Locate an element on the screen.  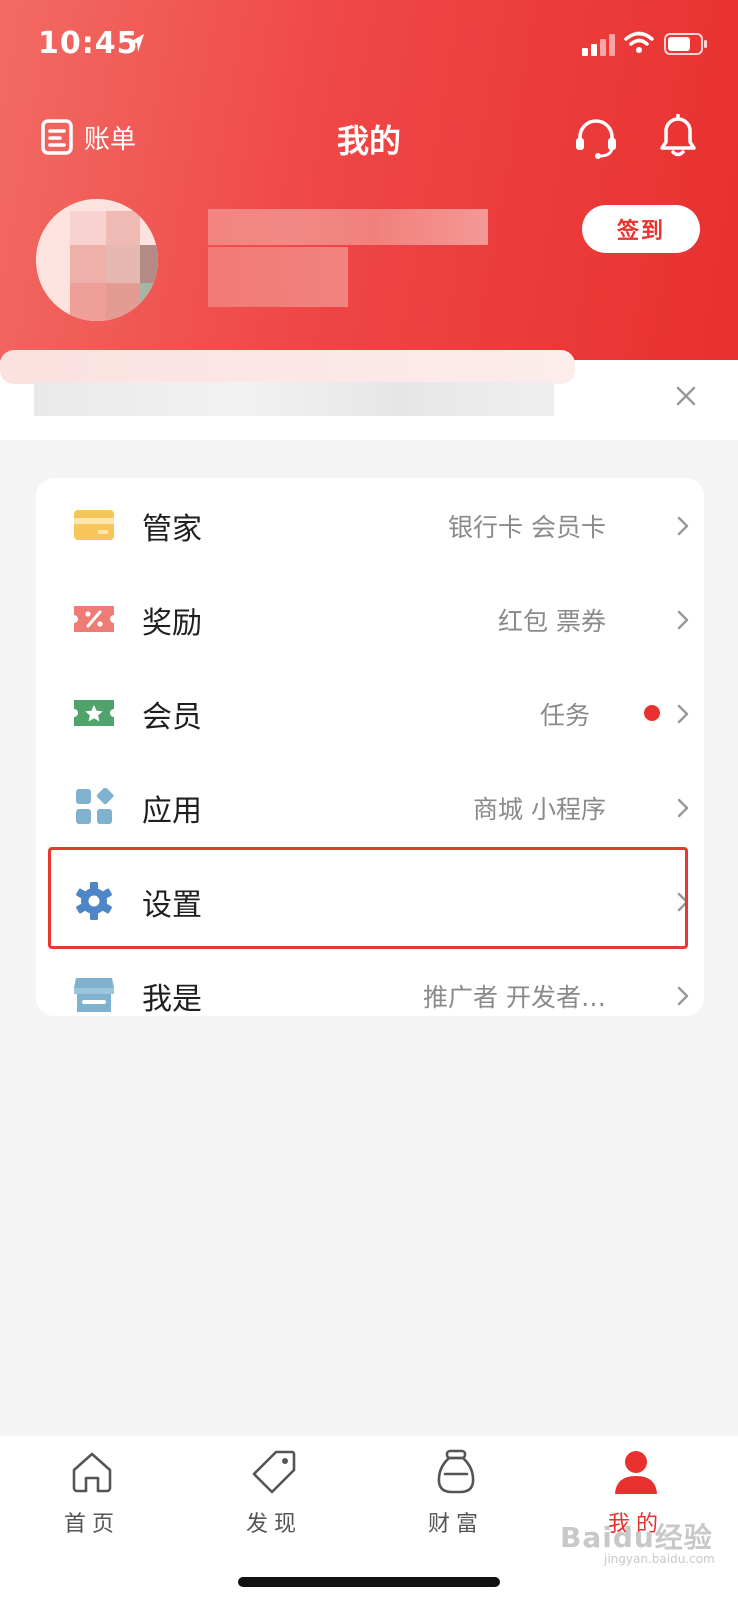
tab-label: 财富 is located at coordinates (455, 1524).